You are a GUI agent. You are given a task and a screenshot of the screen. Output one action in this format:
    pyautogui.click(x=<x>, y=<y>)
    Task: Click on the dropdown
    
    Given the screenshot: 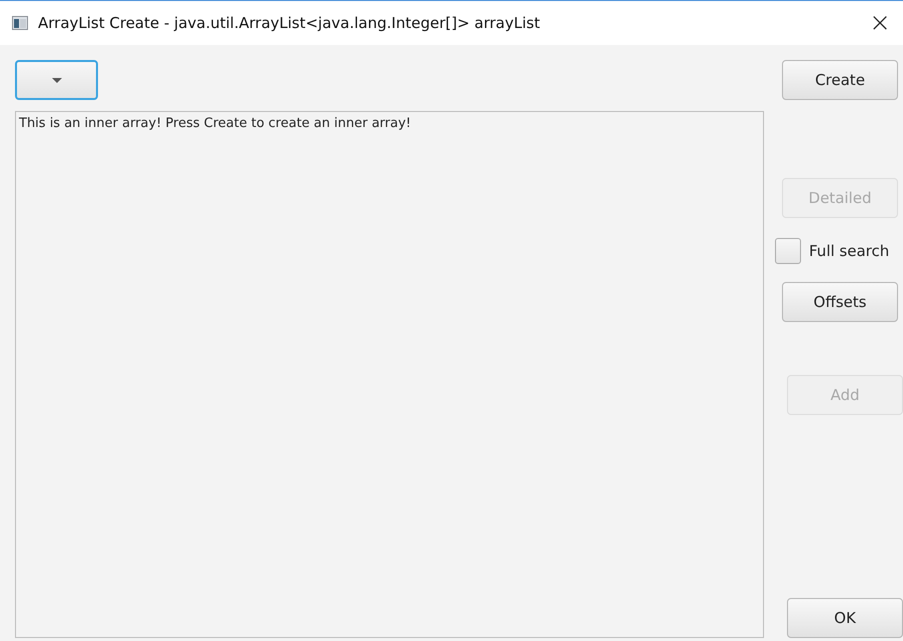 What is the action you would take?
    pyautogui.click(x=56, y=80)
    